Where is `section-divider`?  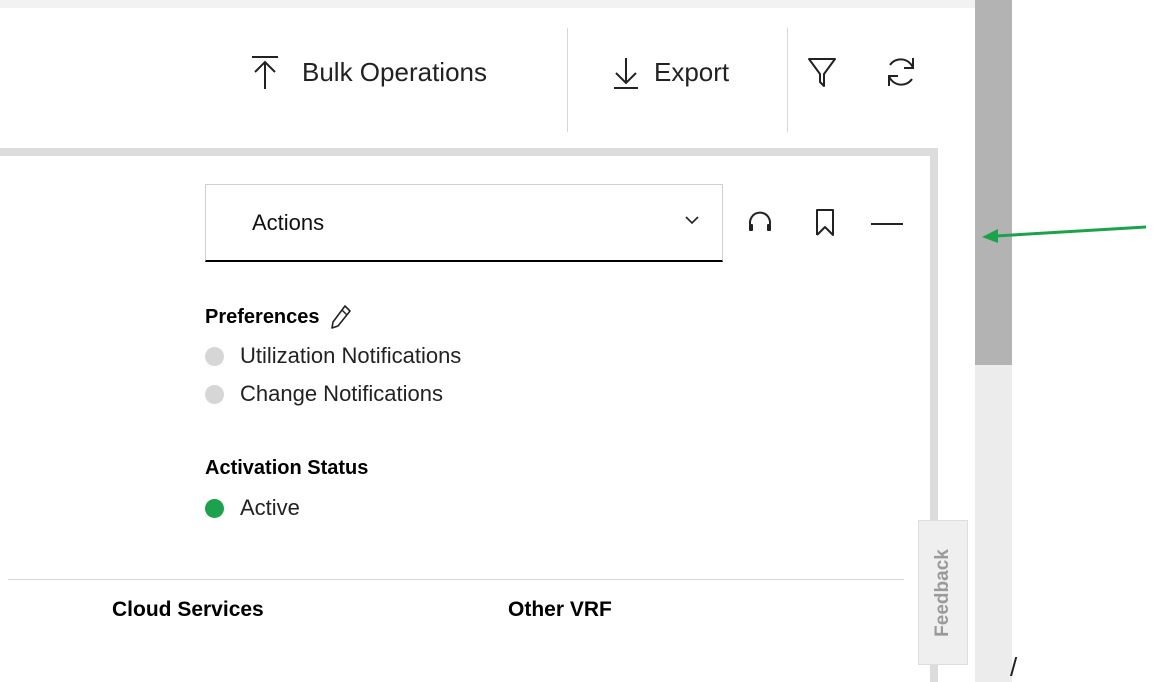
section-divider is located at coordinates (456, 579).